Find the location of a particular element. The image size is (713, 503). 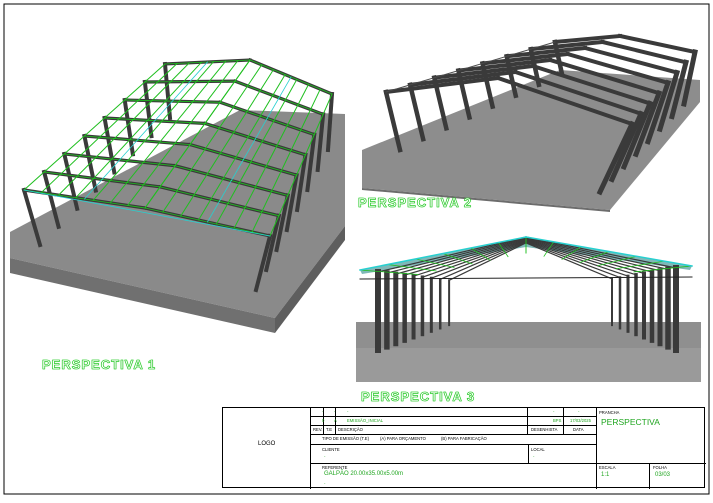

rev-dash-2: - is located at coordinates (335, 411).